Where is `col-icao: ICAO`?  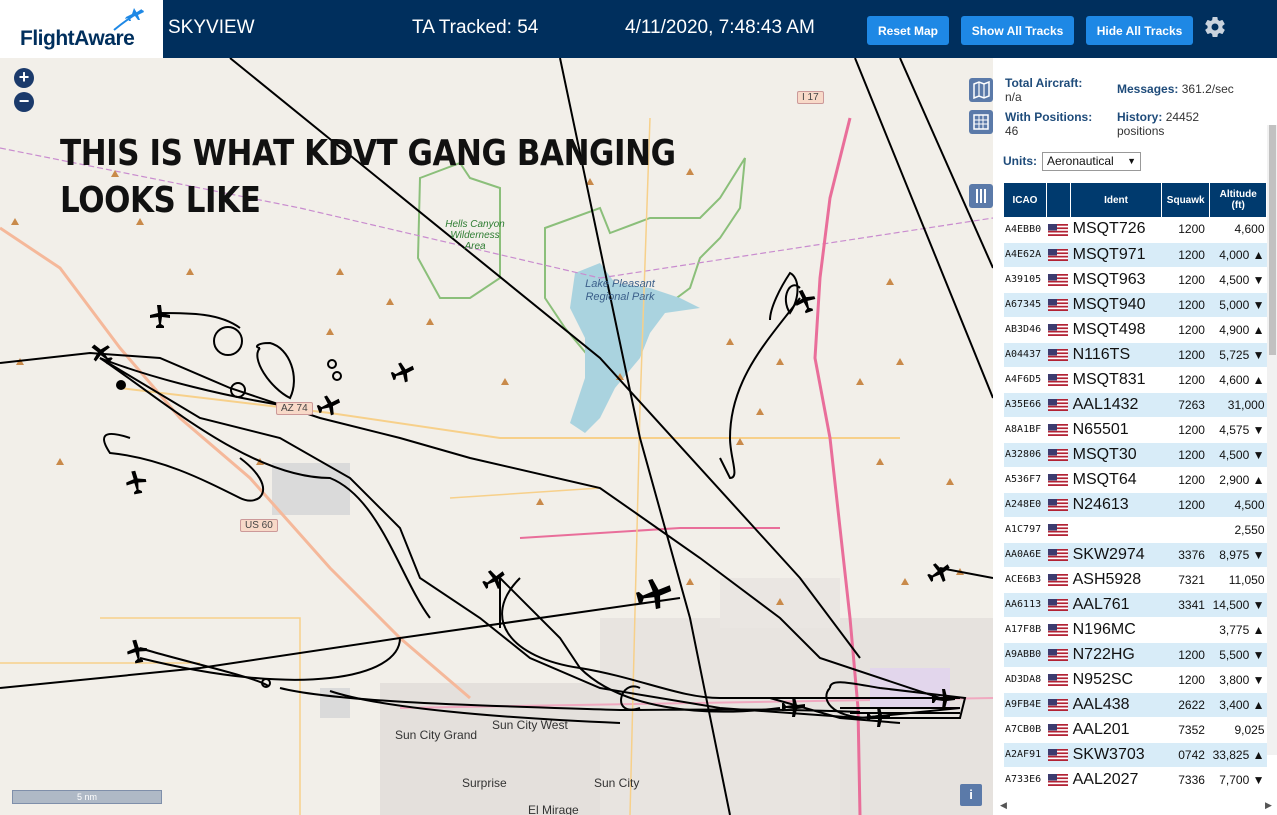 col-icao: ICAO is located at coordinates (1025, 200).